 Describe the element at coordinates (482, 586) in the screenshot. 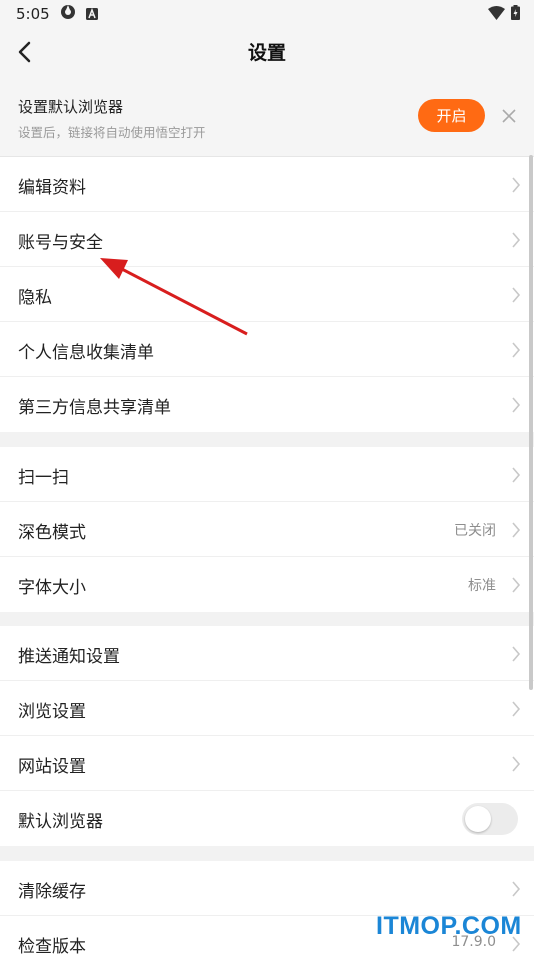

I see `settings-item-value: 标准` at that location.